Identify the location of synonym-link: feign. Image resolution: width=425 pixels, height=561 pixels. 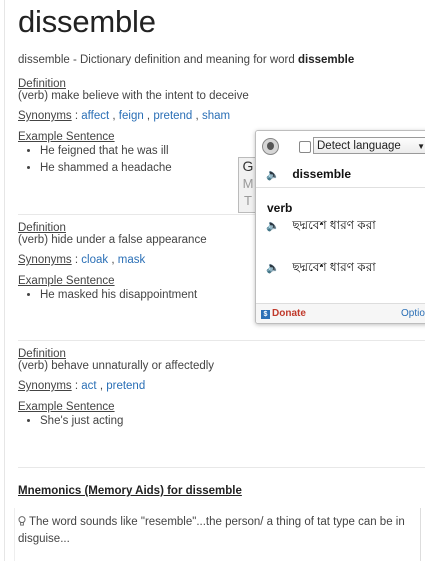
(131, 116).